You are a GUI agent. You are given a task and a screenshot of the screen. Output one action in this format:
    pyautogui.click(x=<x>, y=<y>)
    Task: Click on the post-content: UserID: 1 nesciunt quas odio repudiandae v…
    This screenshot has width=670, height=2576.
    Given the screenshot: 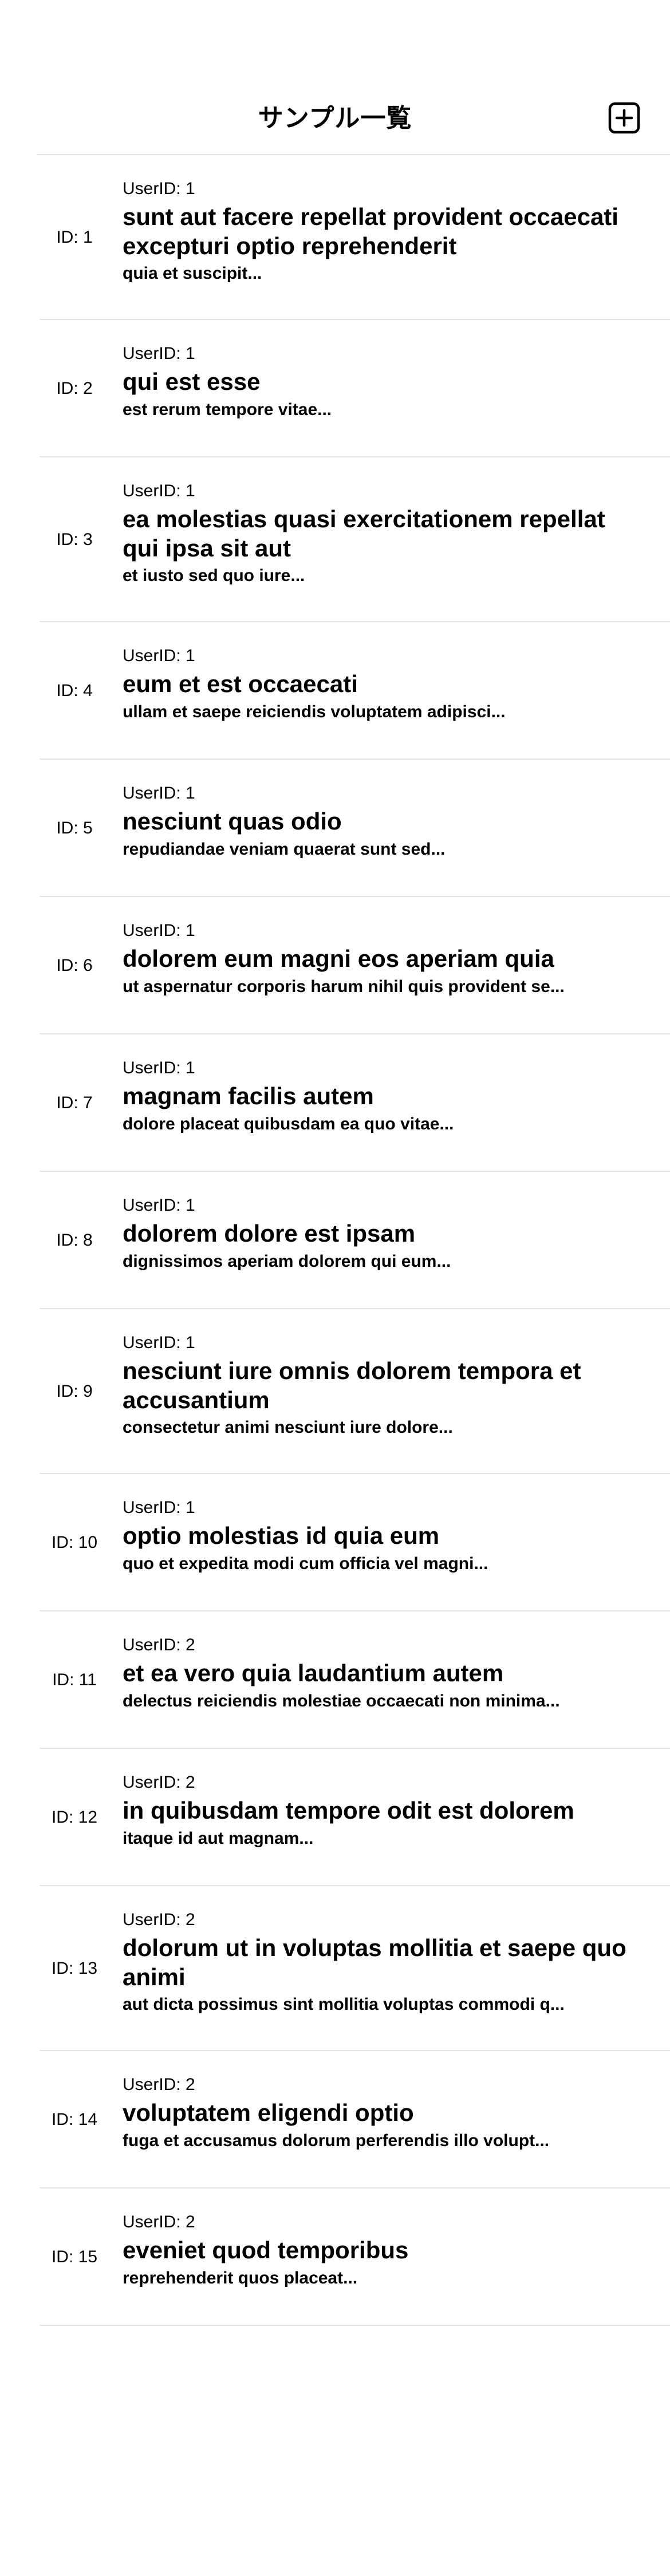 What is the action you would take?
    pyautogui.click(x=382, y=828)
    